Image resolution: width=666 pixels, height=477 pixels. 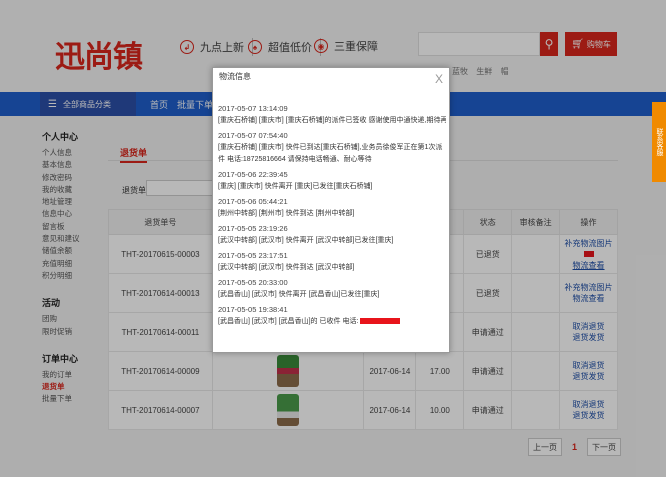 What do you see at coordinates (253, 282) in the screenshot?
I see `log-time: 2017-05-05 20:33:00` at bounding box center [253, 282].